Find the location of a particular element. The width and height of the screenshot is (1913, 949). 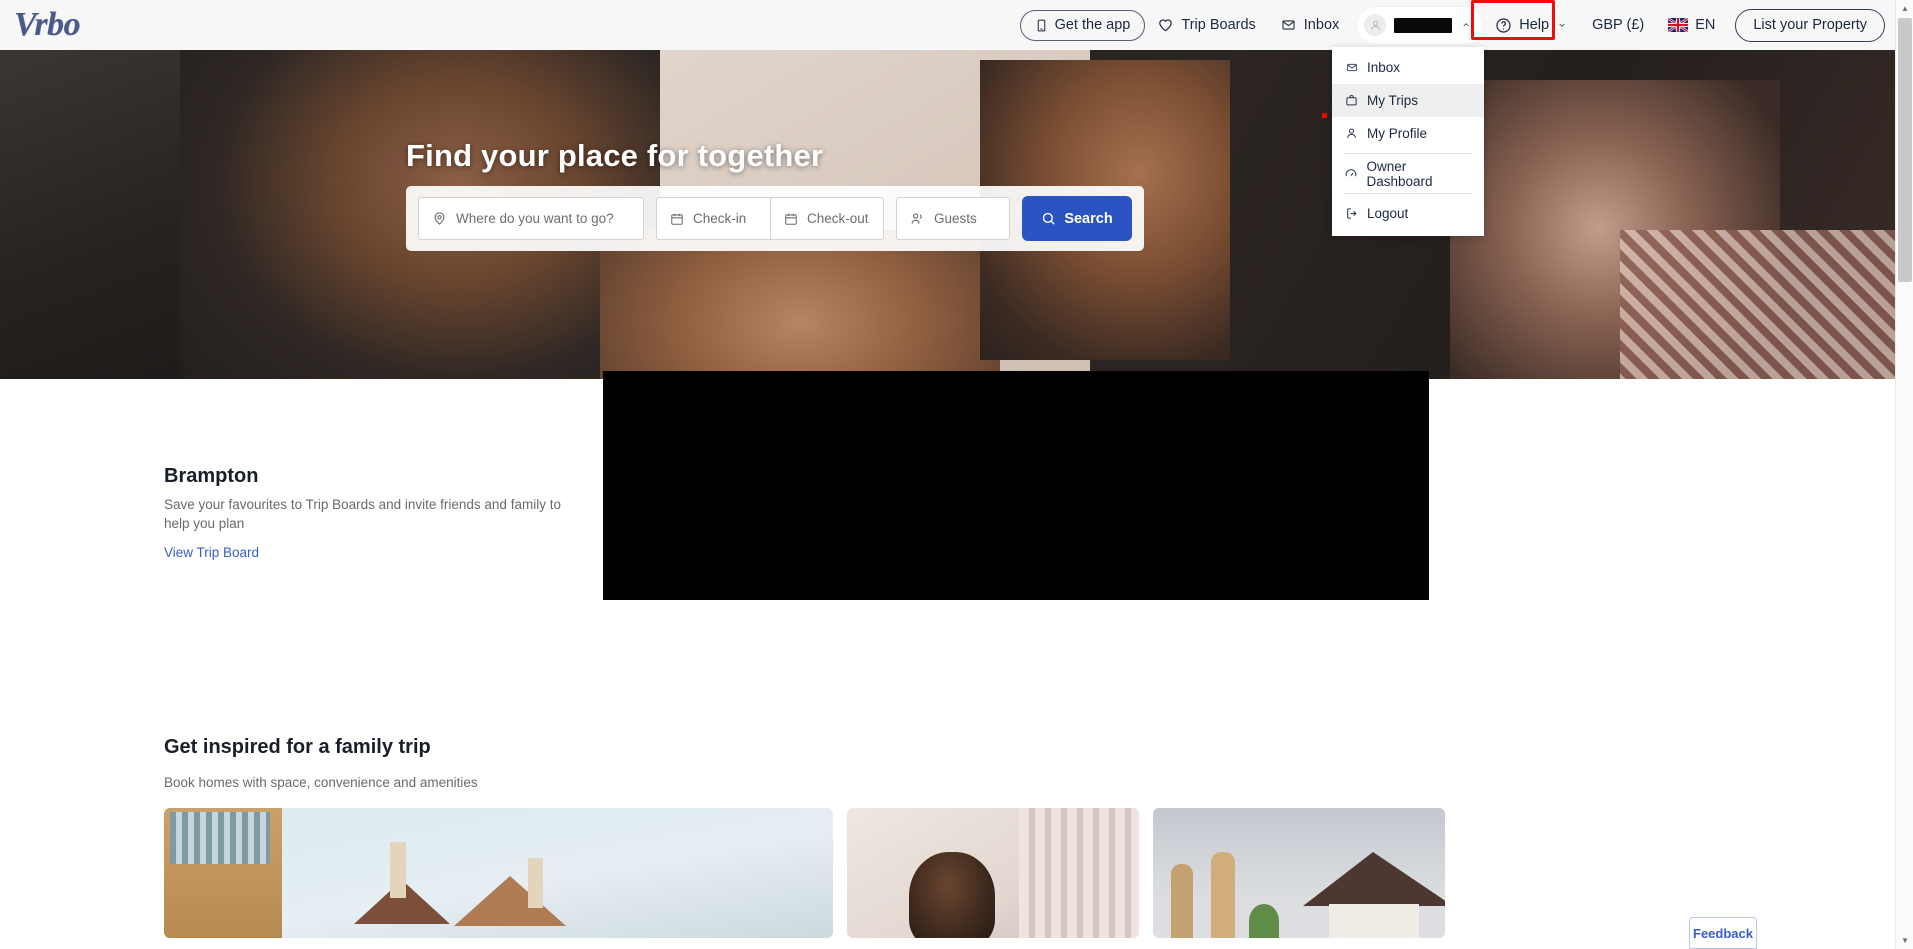

search-button-label: Search is located at coordinates (1088, 218).